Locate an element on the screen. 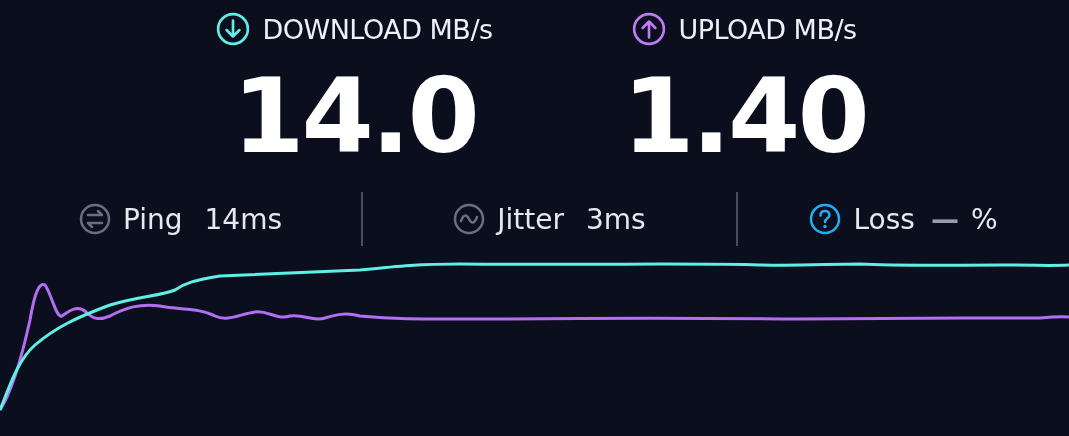 The height and width of the screenshot is (436, 1069). help-icon is located at coordinates (825, 219).